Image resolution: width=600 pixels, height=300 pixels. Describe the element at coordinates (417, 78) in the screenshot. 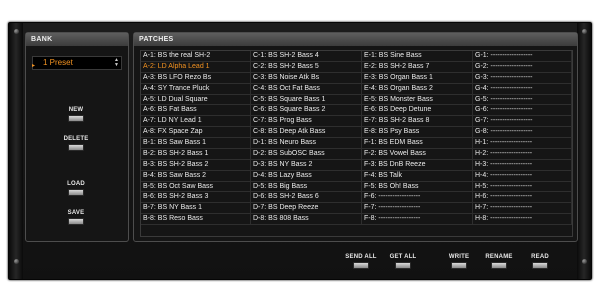

I see `patch-cell: E-3: BS Organ Bass 1` at that location.